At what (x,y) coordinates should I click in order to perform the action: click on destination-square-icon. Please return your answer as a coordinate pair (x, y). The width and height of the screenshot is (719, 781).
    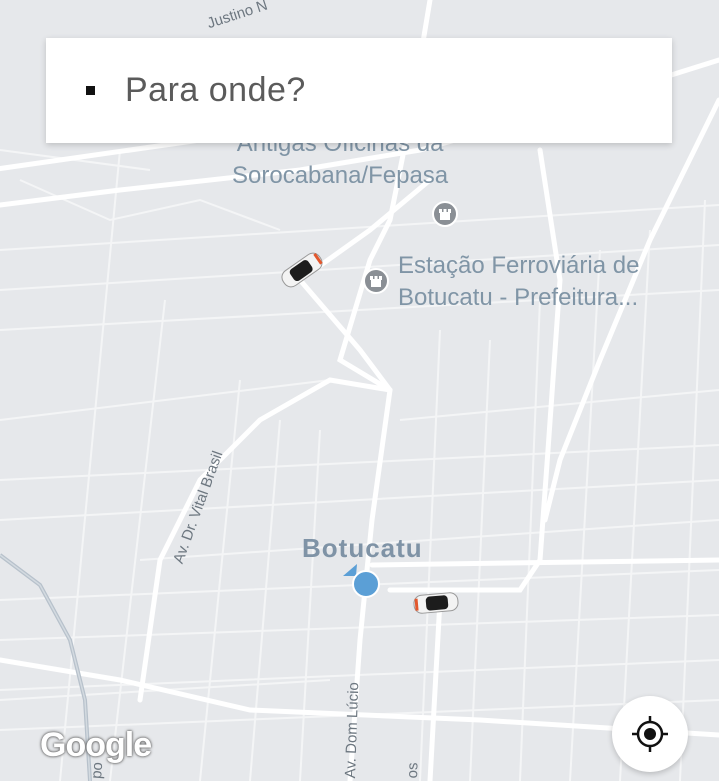
    Looking at the image, I should click on (90, 90).